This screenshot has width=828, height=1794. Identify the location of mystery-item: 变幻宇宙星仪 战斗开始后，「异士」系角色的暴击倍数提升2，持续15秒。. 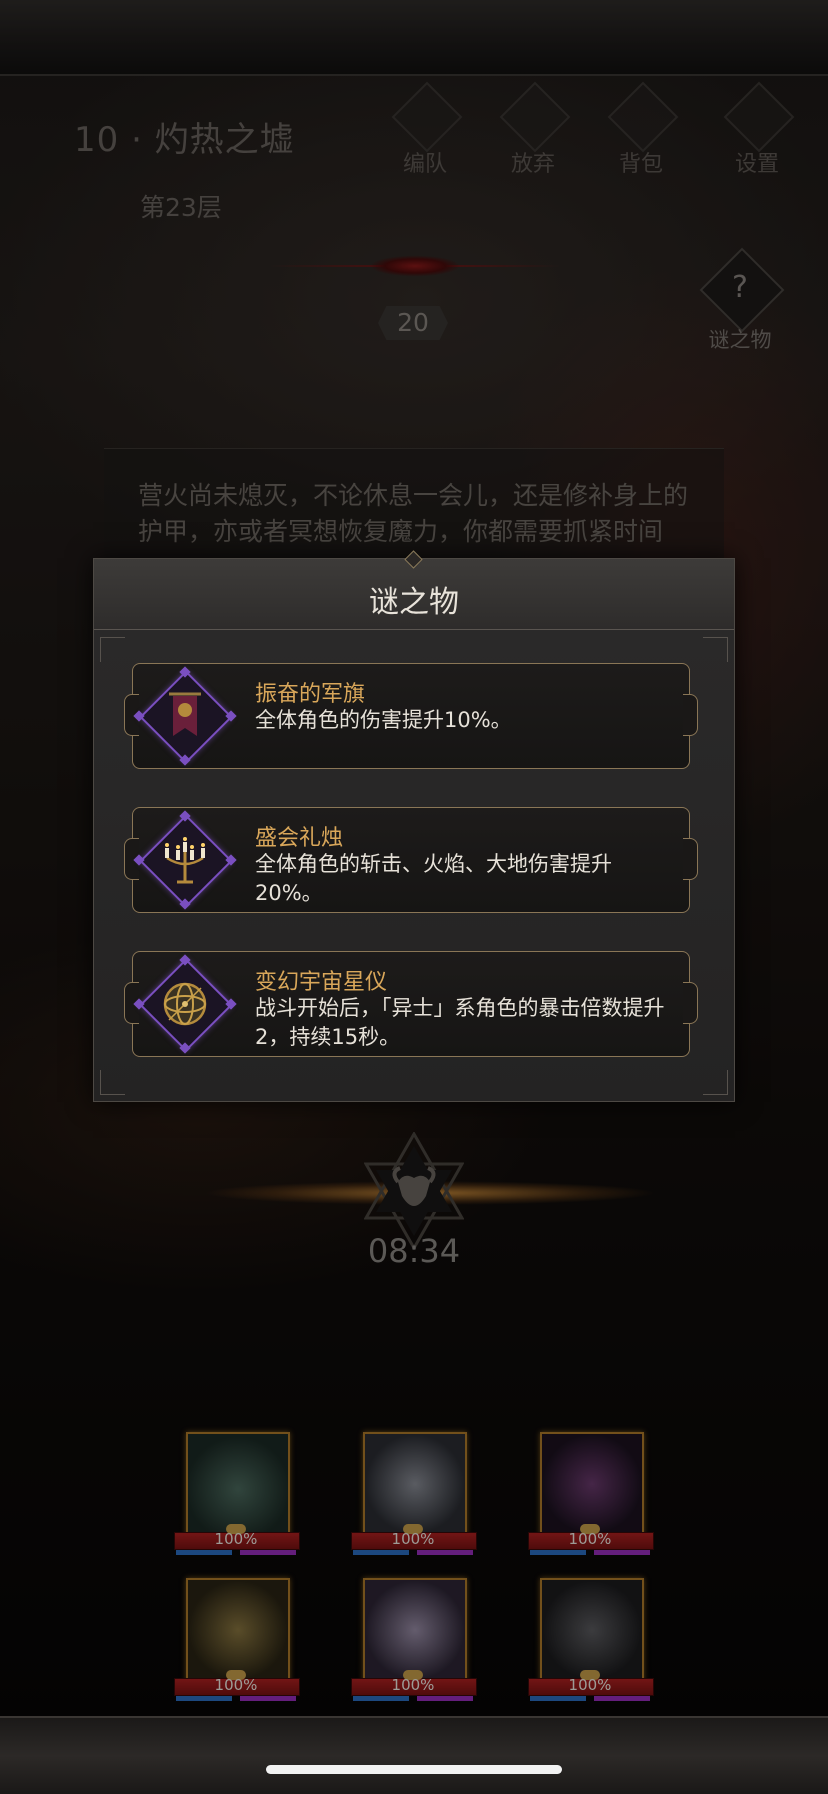
(411, 1004).